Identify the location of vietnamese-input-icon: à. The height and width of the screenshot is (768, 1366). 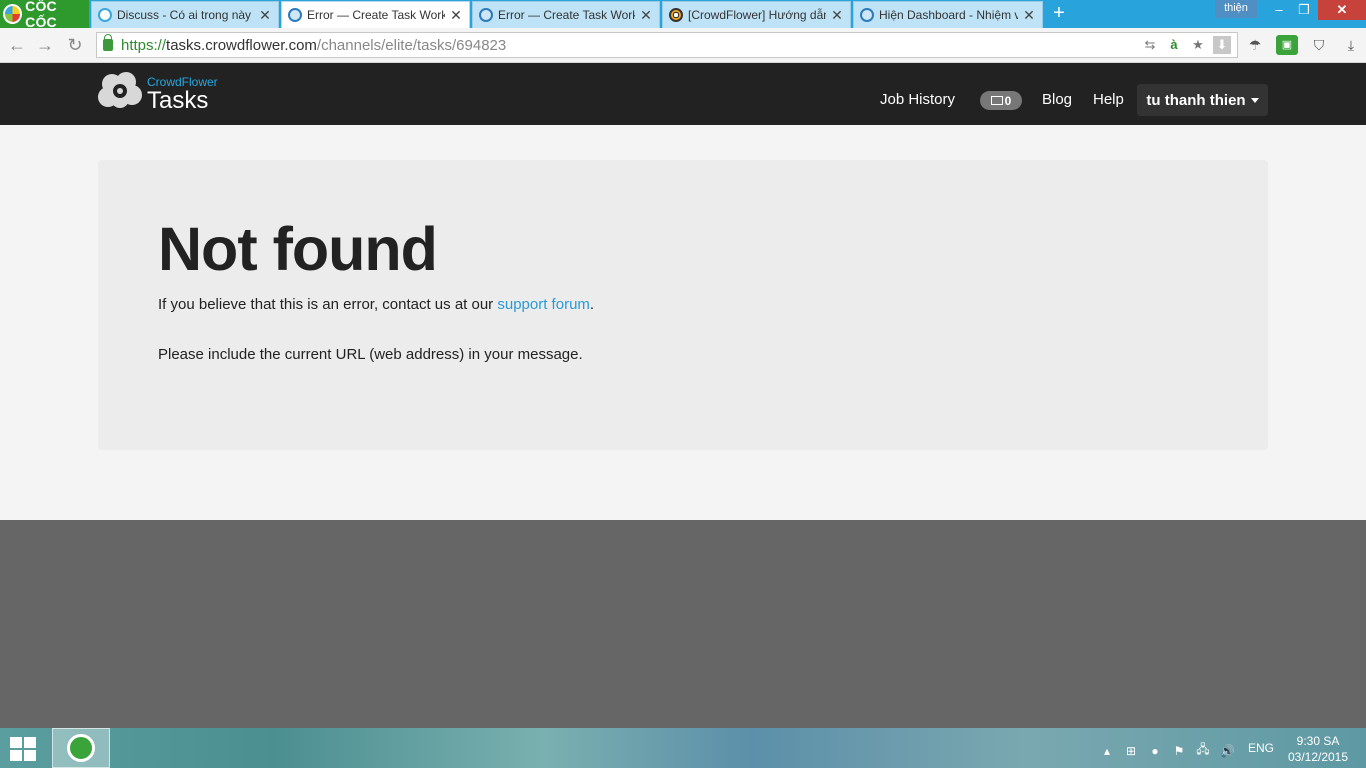
(1174, 45).